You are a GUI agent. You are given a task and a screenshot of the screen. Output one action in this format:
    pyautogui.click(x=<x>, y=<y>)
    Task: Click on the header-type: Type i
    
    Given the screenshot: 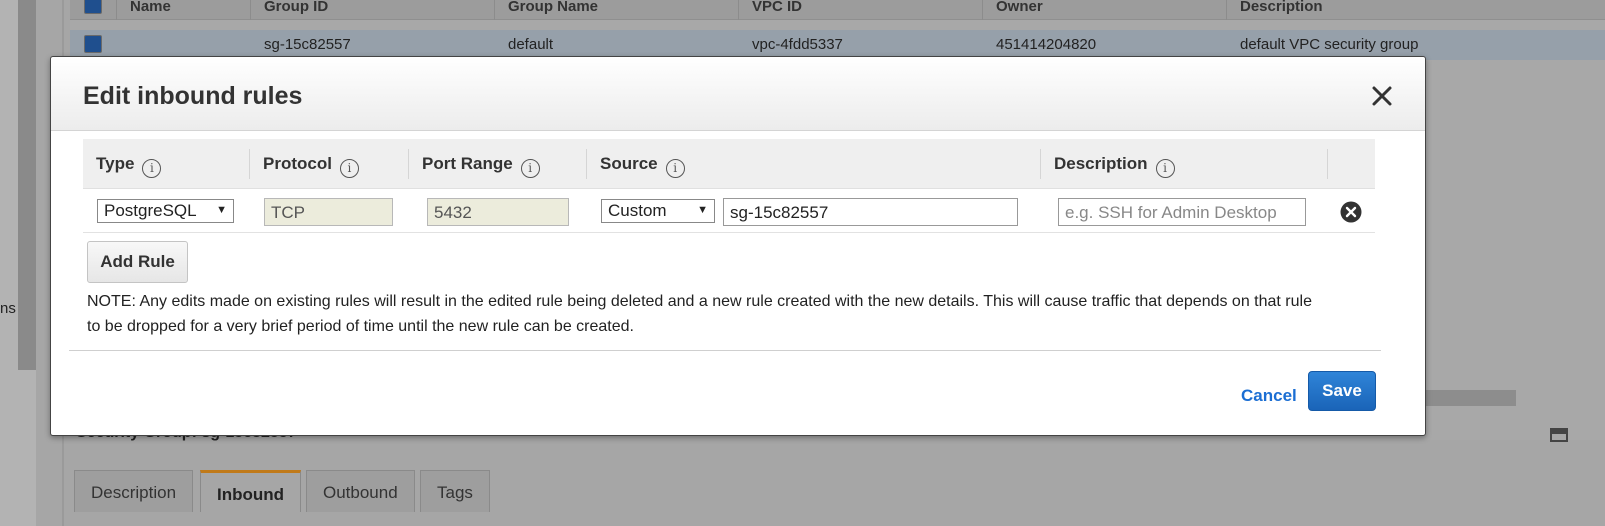 What is the action you would take?
    pyautogui.click(x=129, y=166)
    